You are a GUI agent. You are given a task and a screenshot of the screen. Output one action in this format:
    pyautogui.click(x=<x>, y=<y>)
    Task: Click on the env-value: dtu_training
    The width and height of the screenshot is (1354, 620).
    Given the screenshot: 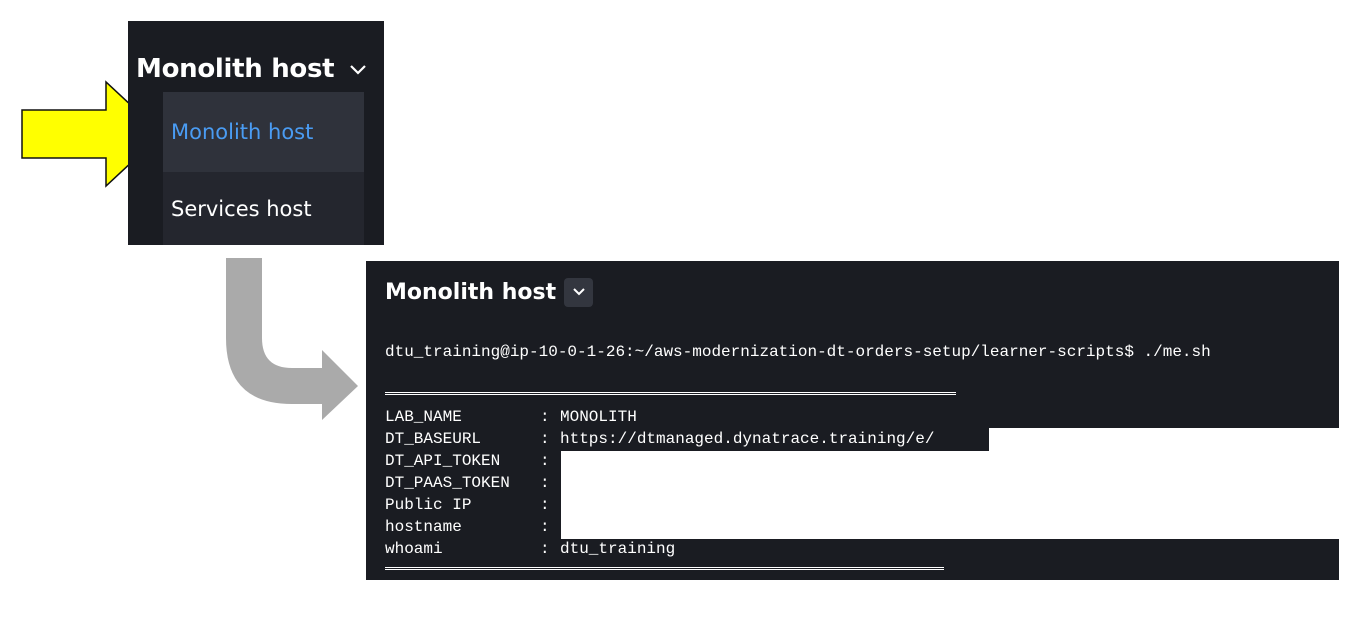 What is the action you would take?
    pyautogui.click(x=618, y=549)
    